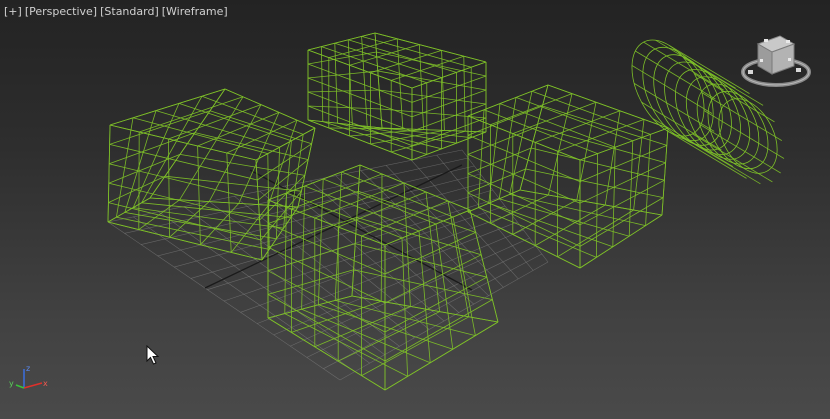  Describe the element at coordinates (45, 383) in the screenshot. I see `axis-x-label: x` at that location.